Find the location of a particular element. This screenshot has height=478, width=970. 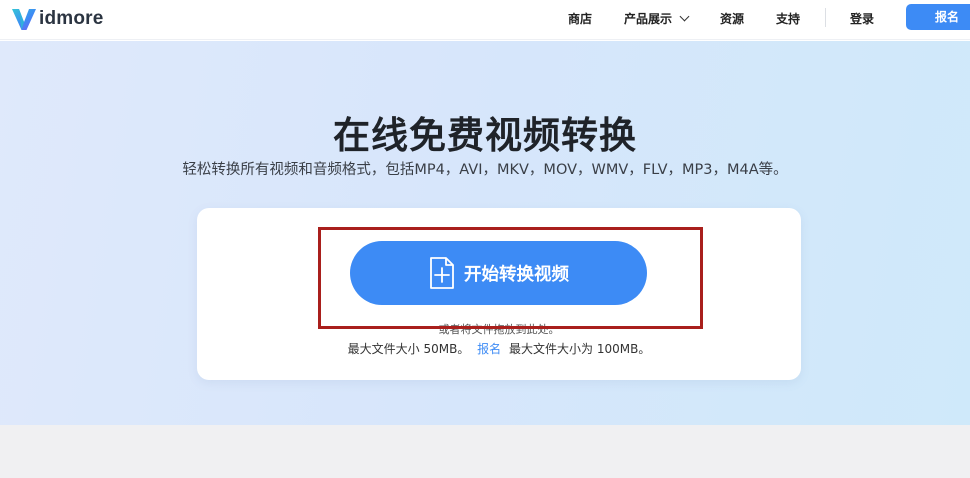

nav-support: 支持 is located at coordinates (788, 18).